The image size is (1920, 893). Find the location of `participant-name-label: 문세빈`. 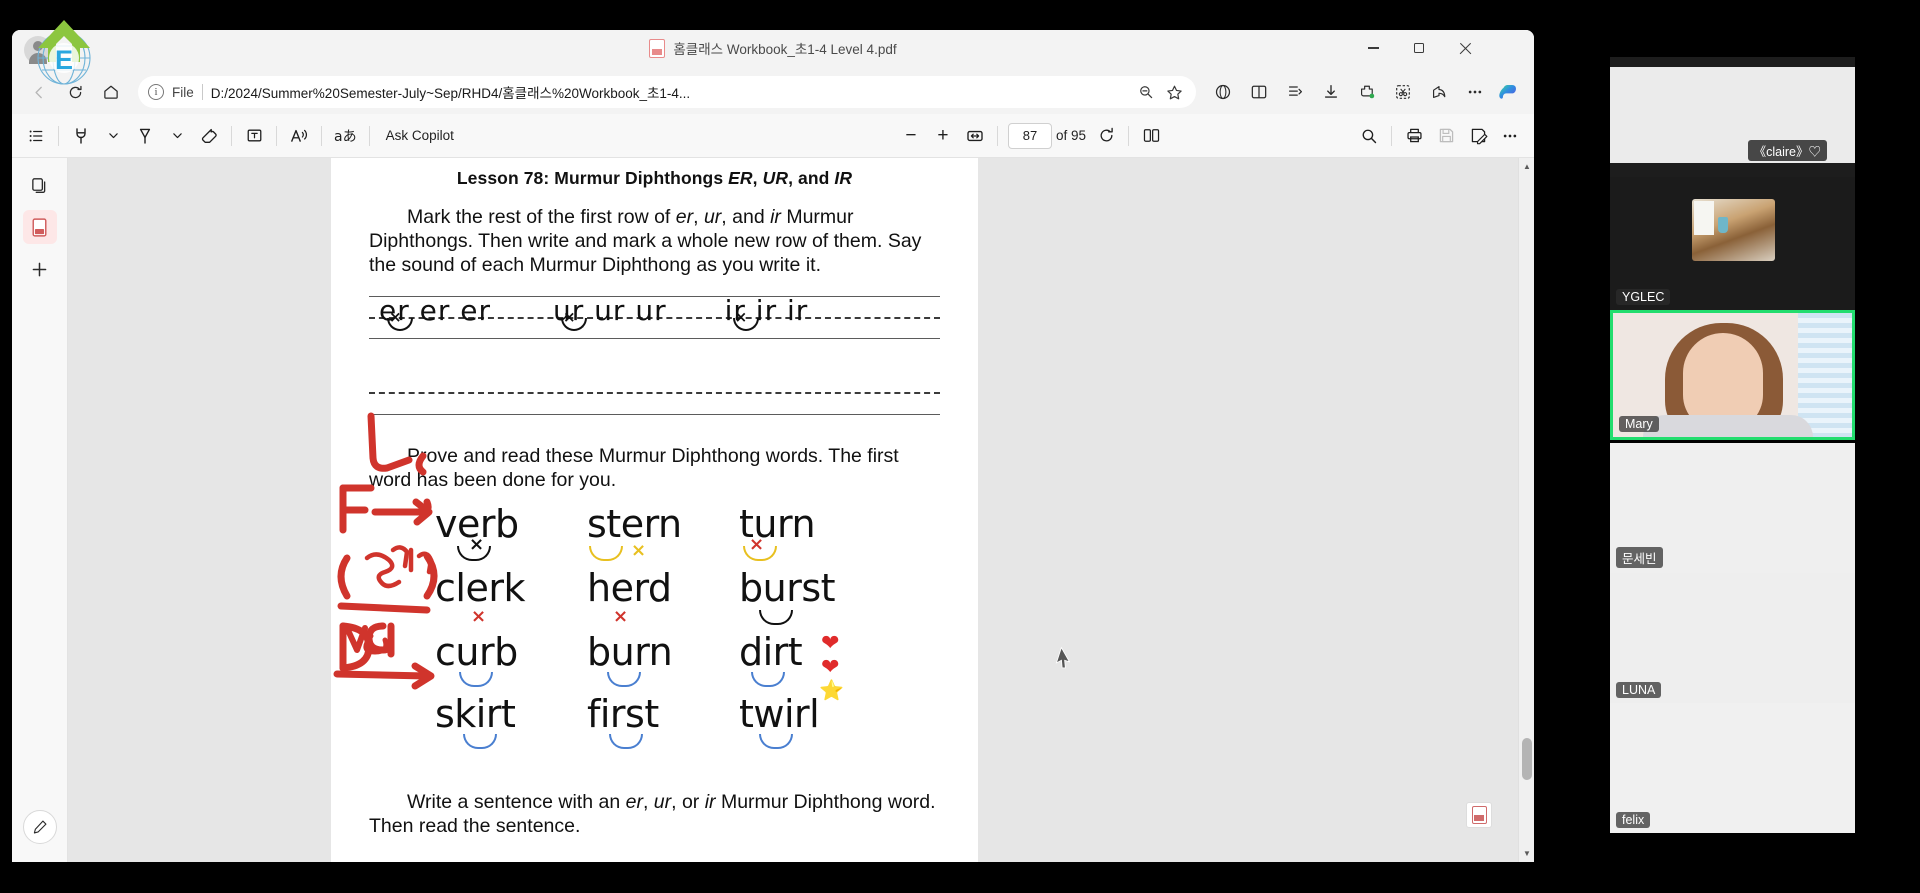

participant-name-label: 문세빈 is located at coordinates (1639, 557).